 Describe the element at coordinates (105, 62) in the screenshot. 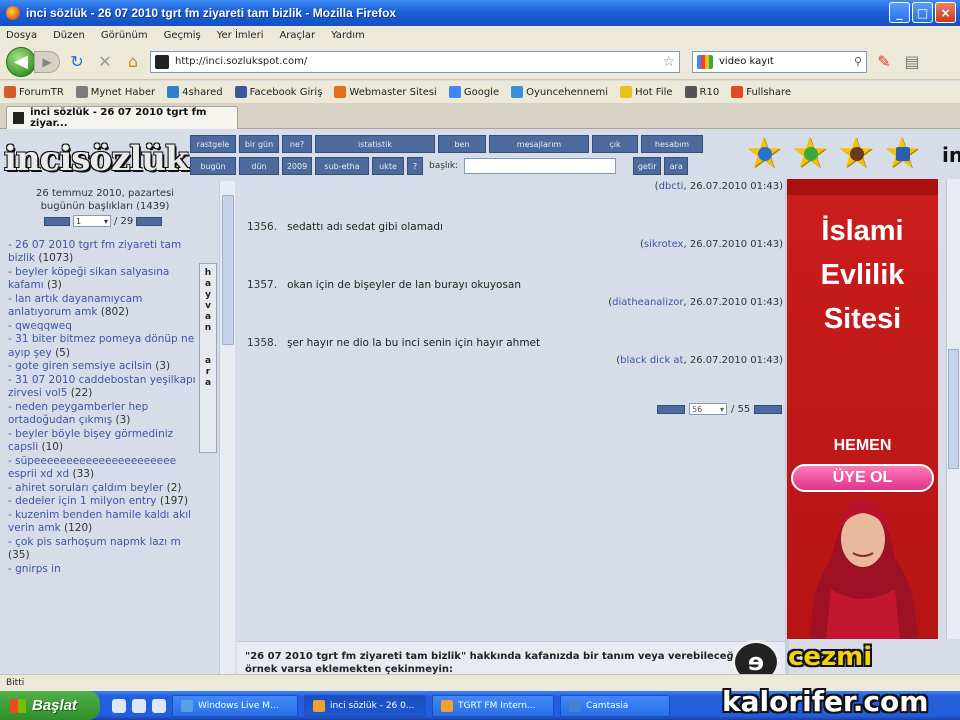

I see `stop-icon: ✕` at that location.